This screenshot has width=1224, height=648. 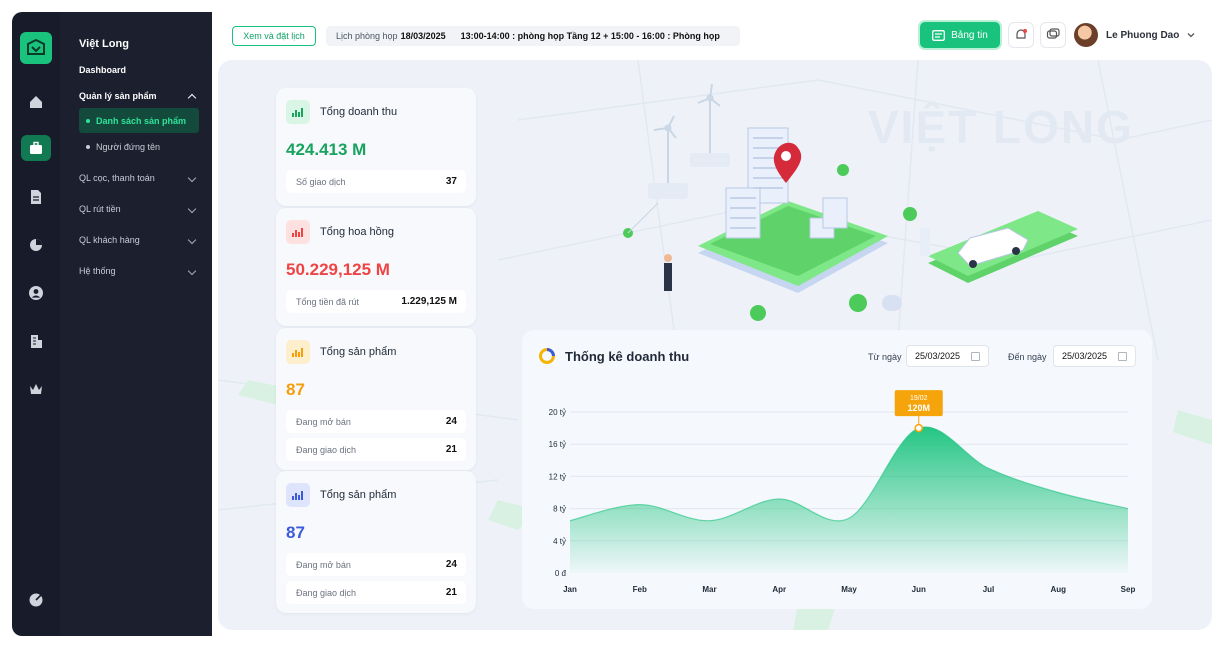 What do you see at coordinates (97, 271) in the screenshot?
I see `sidebar-item-label: Hệ thống` at bounding box center [97, 271].